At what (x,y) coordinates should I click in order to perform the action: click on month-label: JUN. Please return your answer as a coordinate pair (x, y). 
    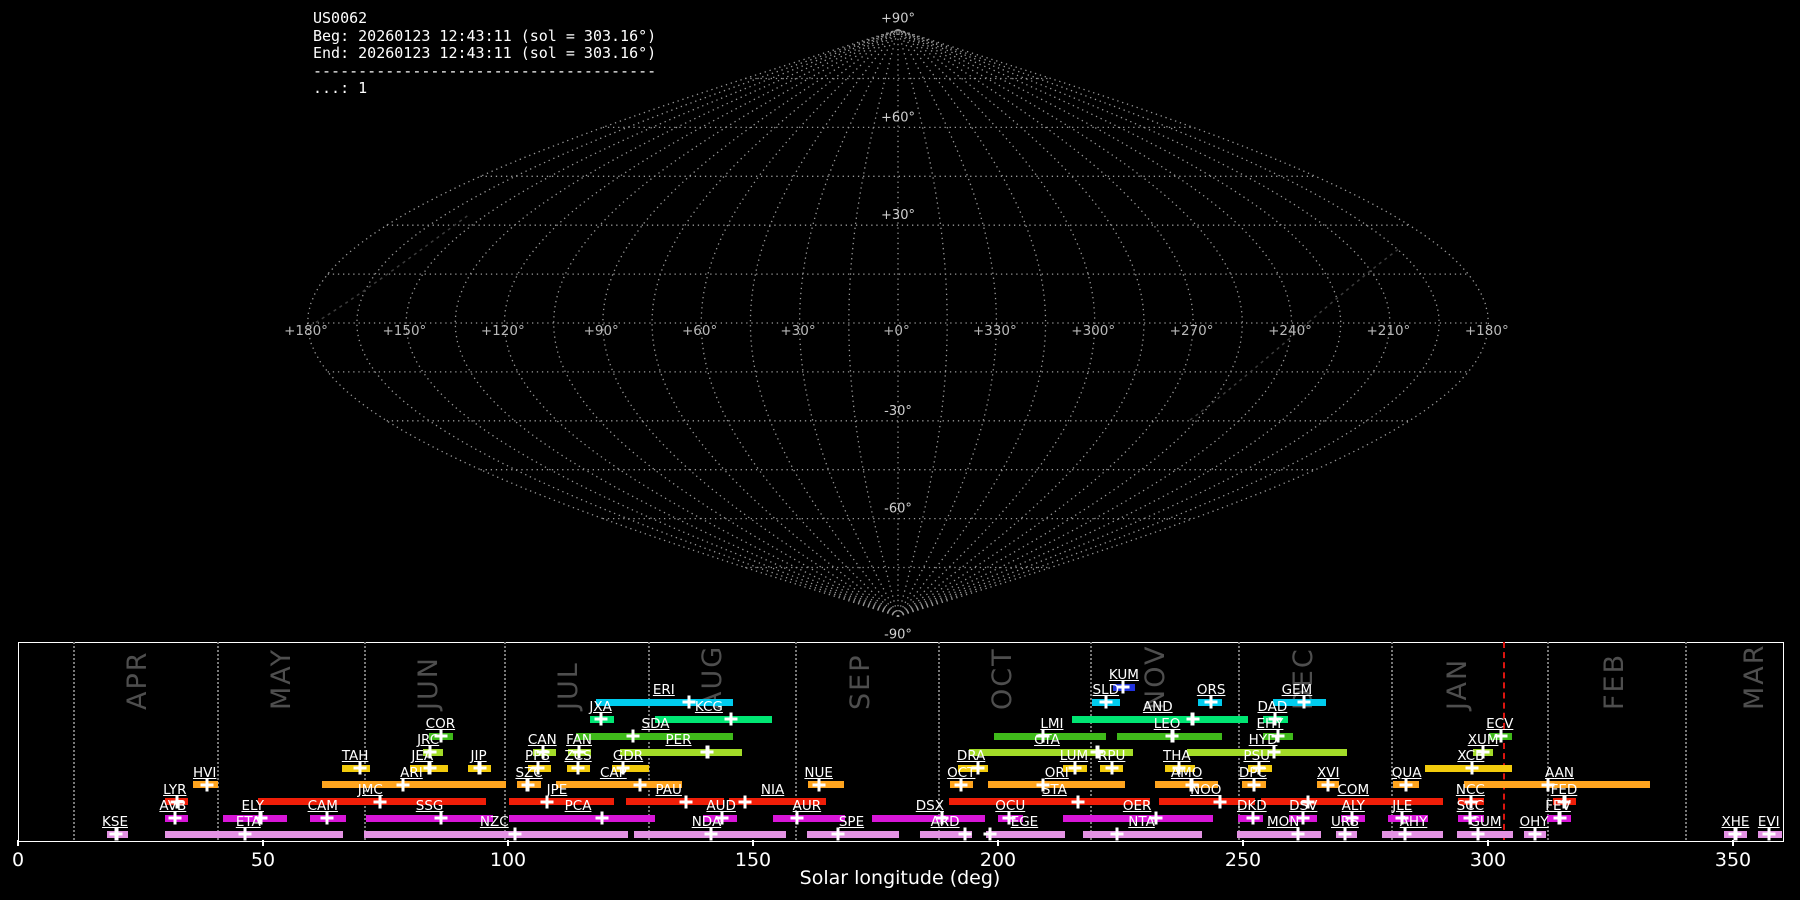
    Looking at the image, I should click on (428, 683).